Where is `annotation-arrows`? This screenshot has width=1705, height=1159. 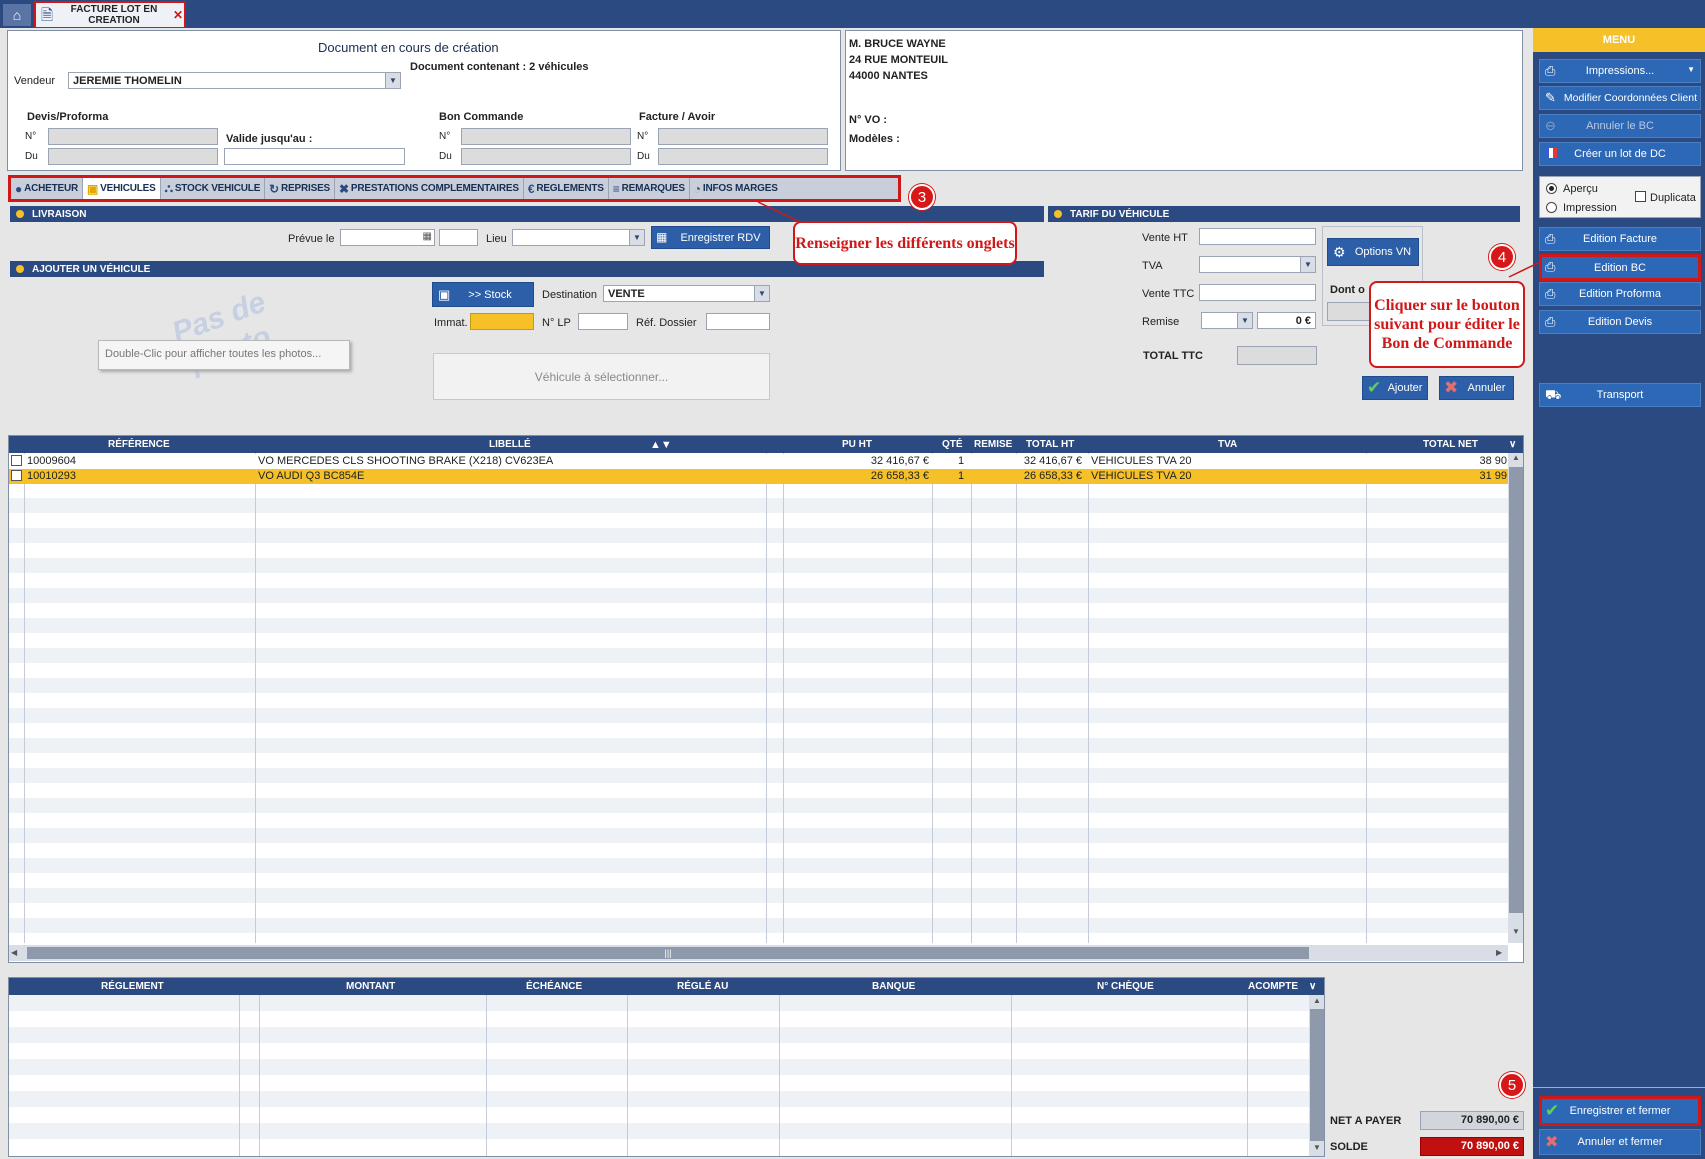 annotation-arrows is located at coordinates (1149, 239).